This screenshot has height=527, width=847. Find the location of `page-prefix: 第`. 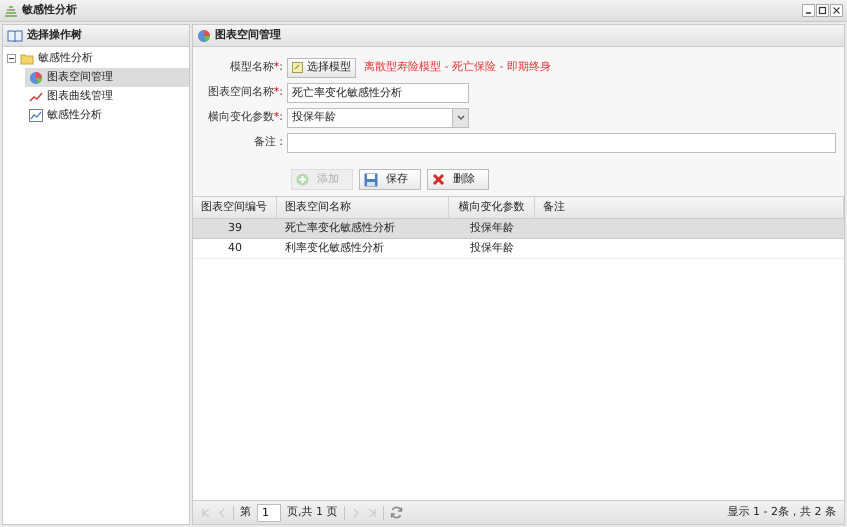

page-prefix: 第 is located at coordinates (245, 512).